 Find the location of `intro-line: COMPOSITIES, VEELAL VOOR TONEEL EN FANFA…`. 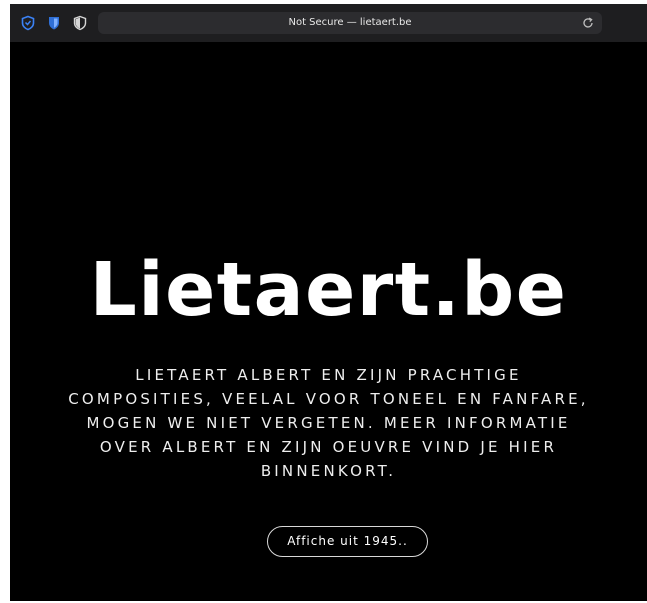

intro-line: COMPOSITIES, VEELAL VOOR TONEEL EN FANFA… is located at coordinates (328, 399).